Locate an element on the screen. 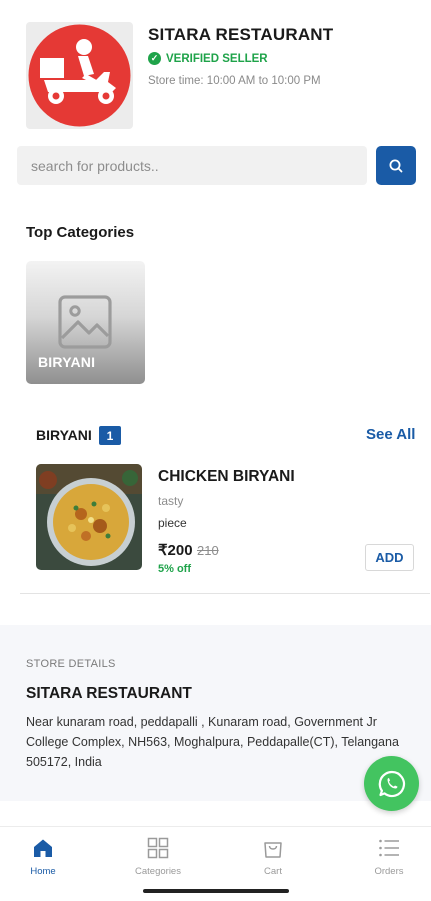 This screenshot has width=431, height=901. check-circle-icon: ✓ is located at coordinates (154, 58).